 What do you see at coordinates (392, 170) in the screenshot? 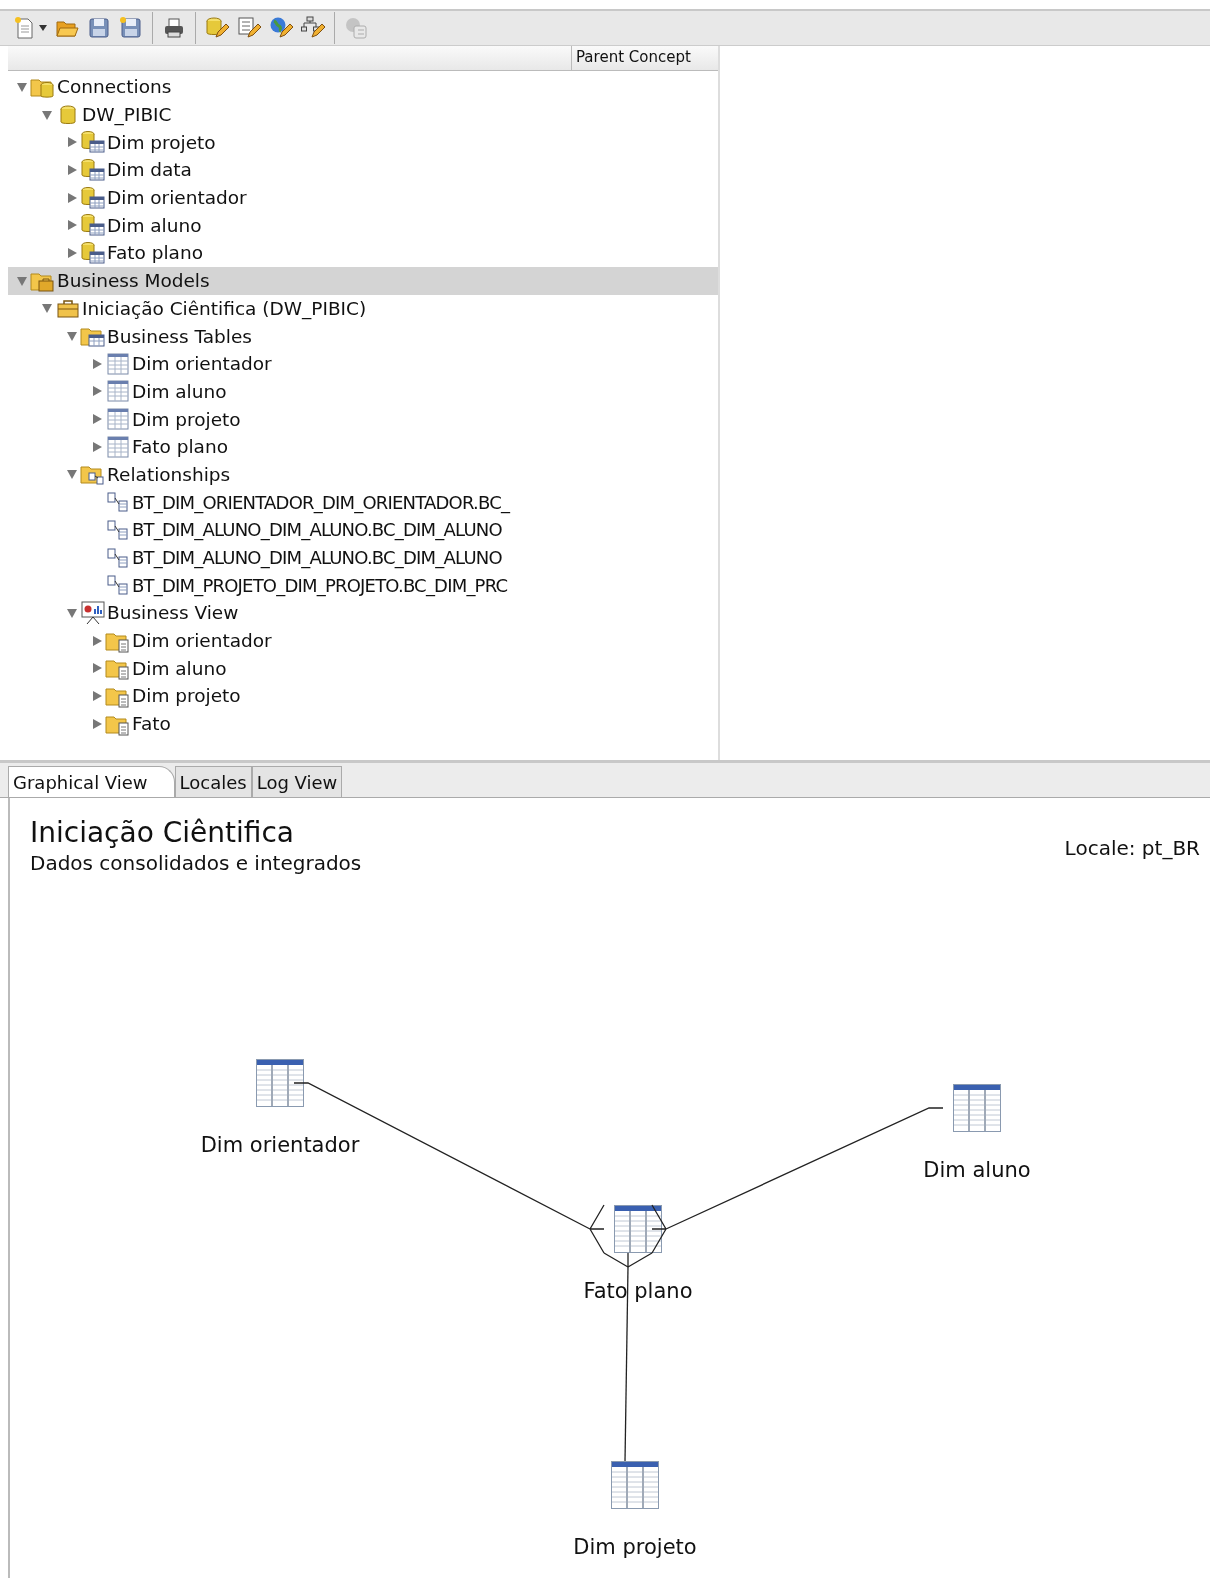
I see `tree-item: Dim data` at bounding box center [392, 170].